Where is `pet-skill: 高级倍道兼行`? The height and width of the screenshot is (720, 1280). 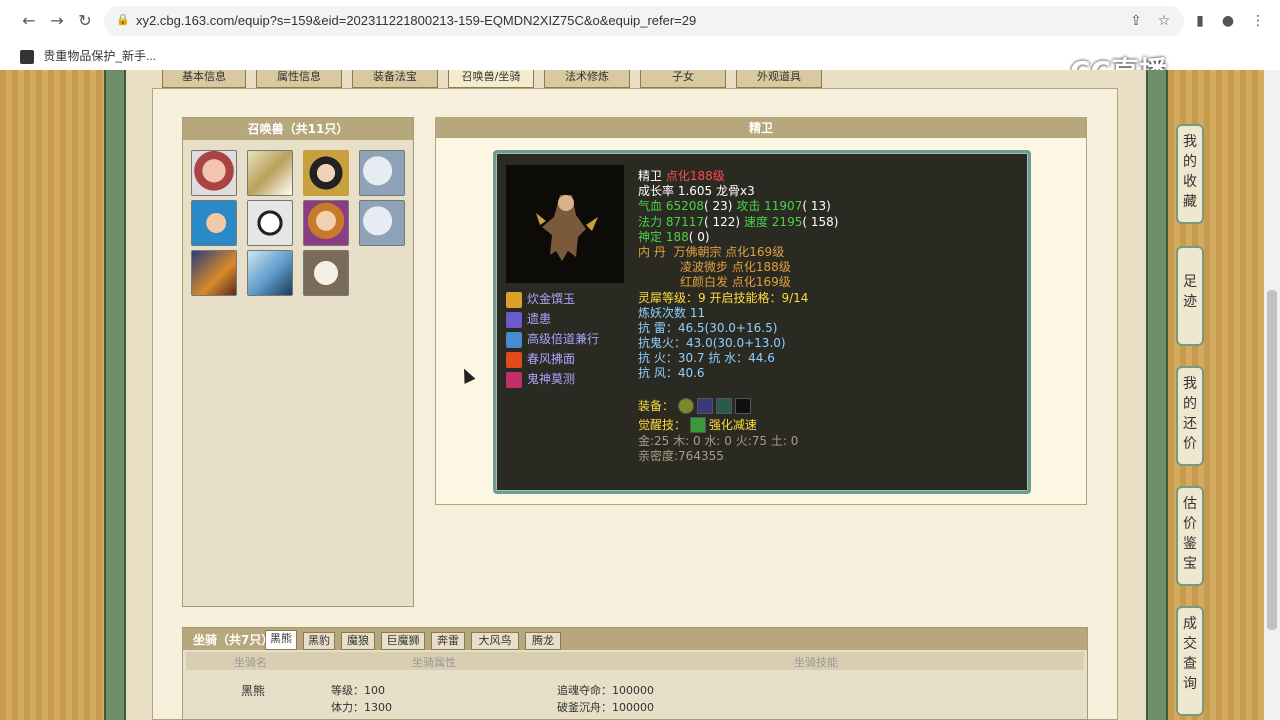 pet-skill: 高级倍道兼行 is located at coordinates (568, 339).